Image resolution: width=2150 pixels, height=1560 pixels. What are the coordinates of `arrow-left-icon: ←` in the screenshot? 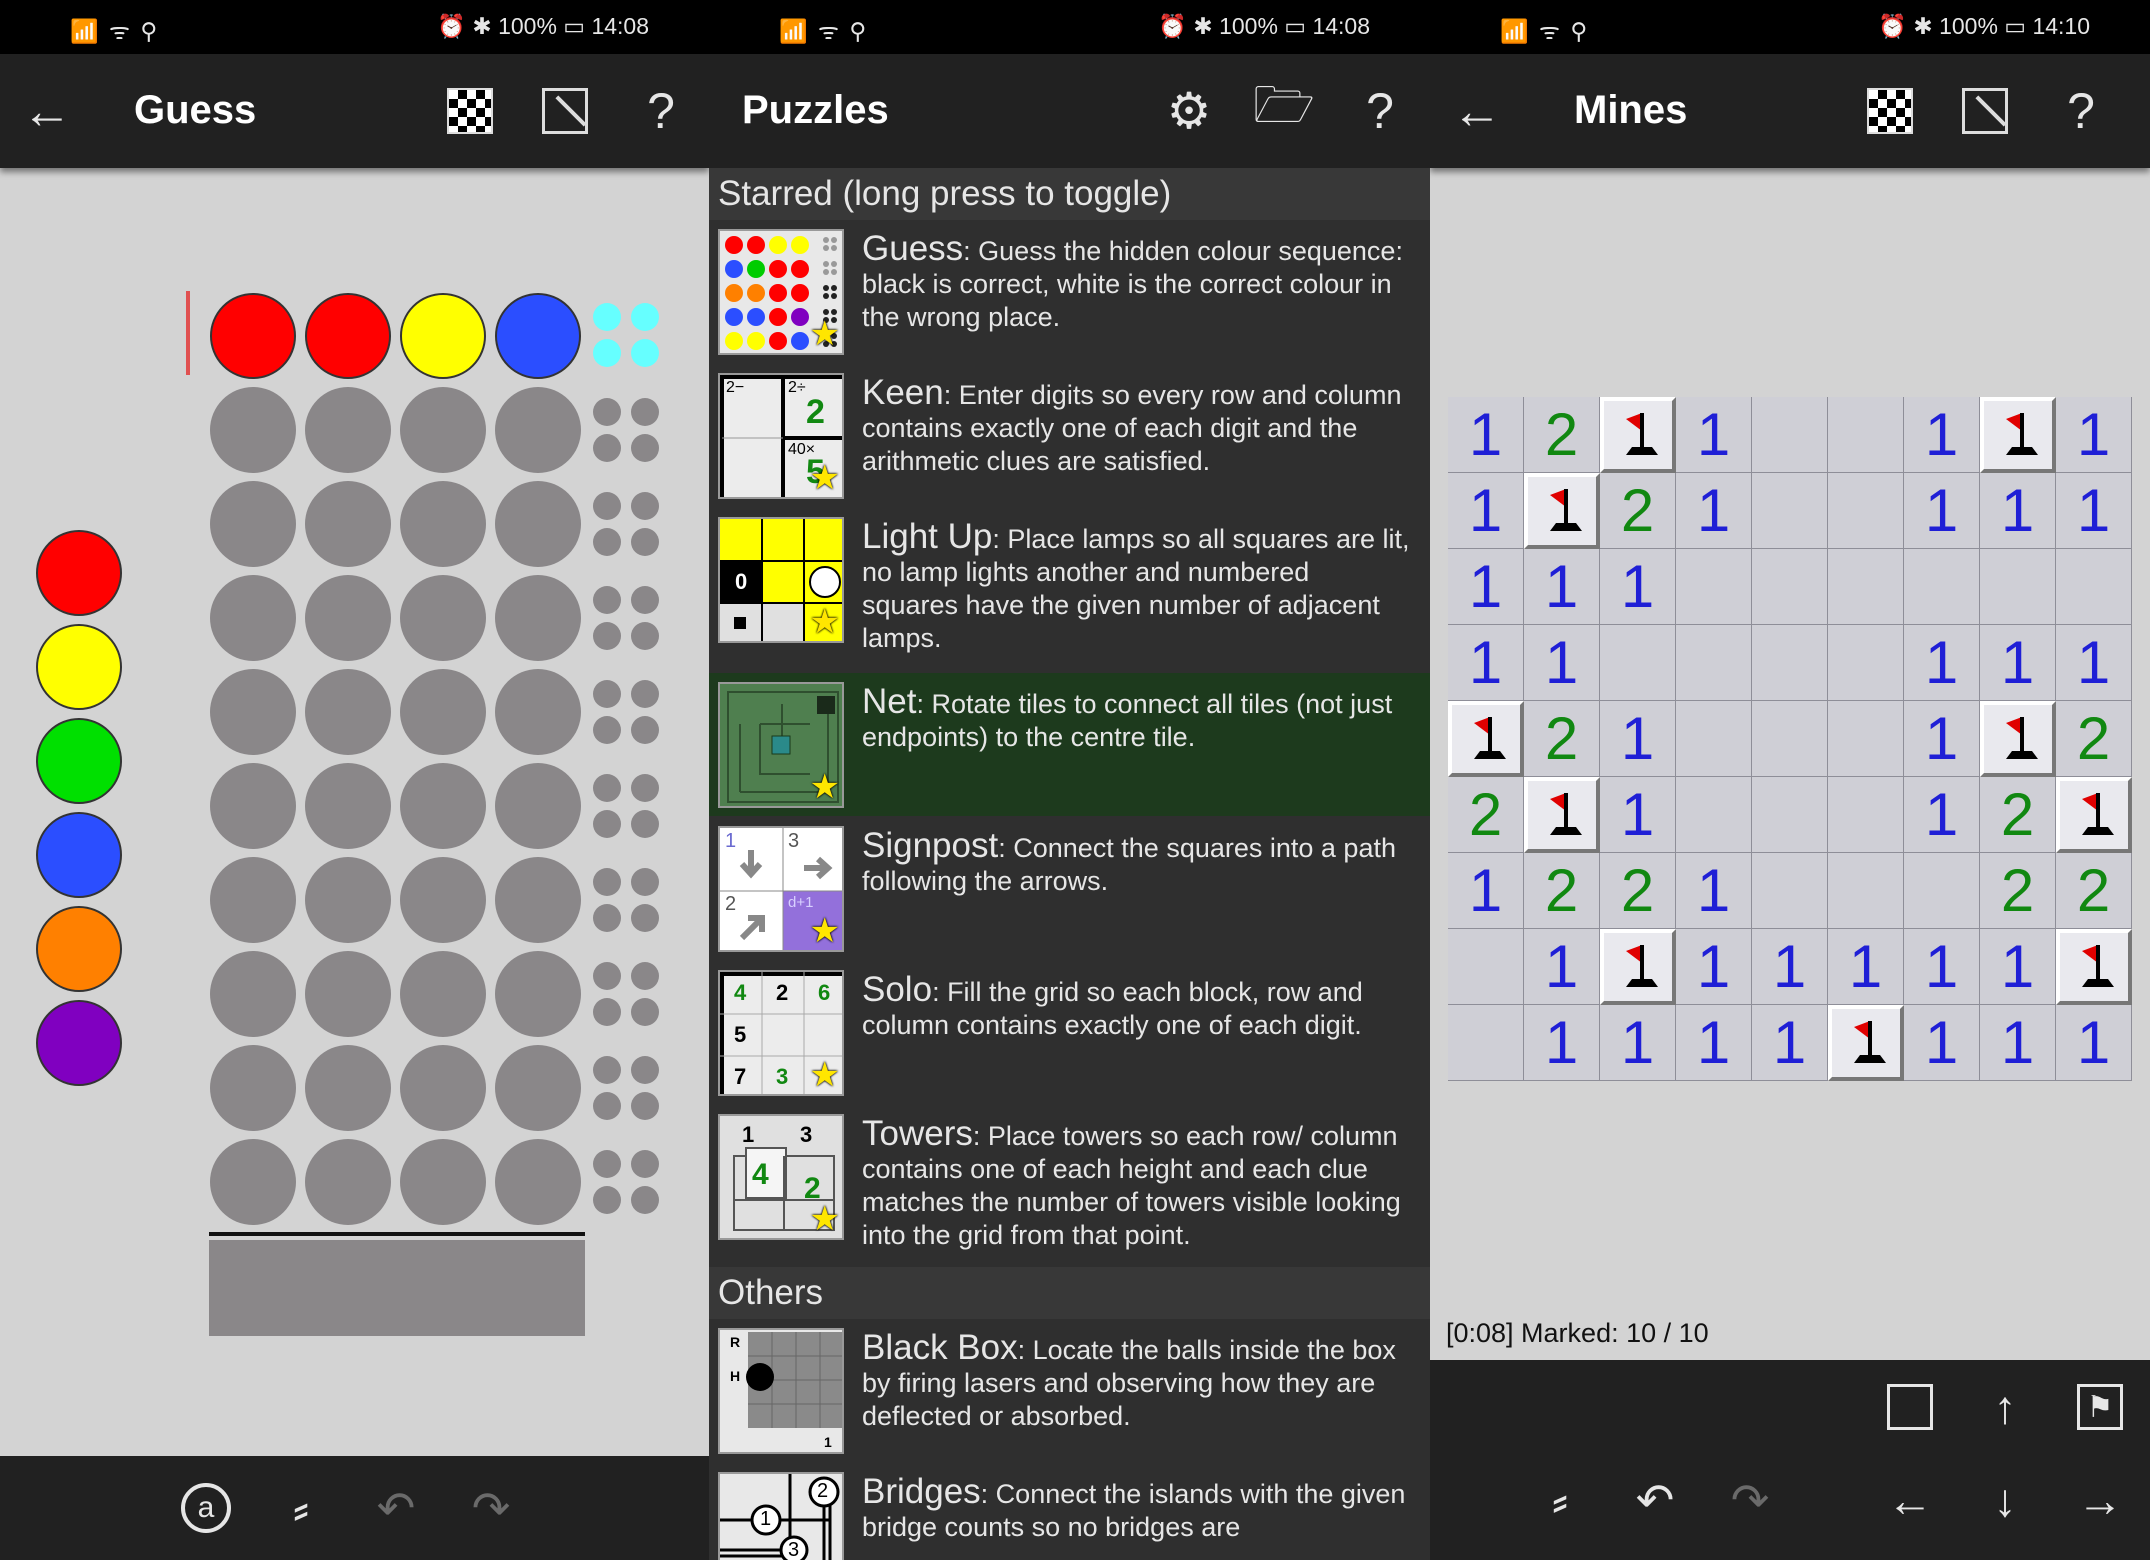 It's located at (1910, 1500).